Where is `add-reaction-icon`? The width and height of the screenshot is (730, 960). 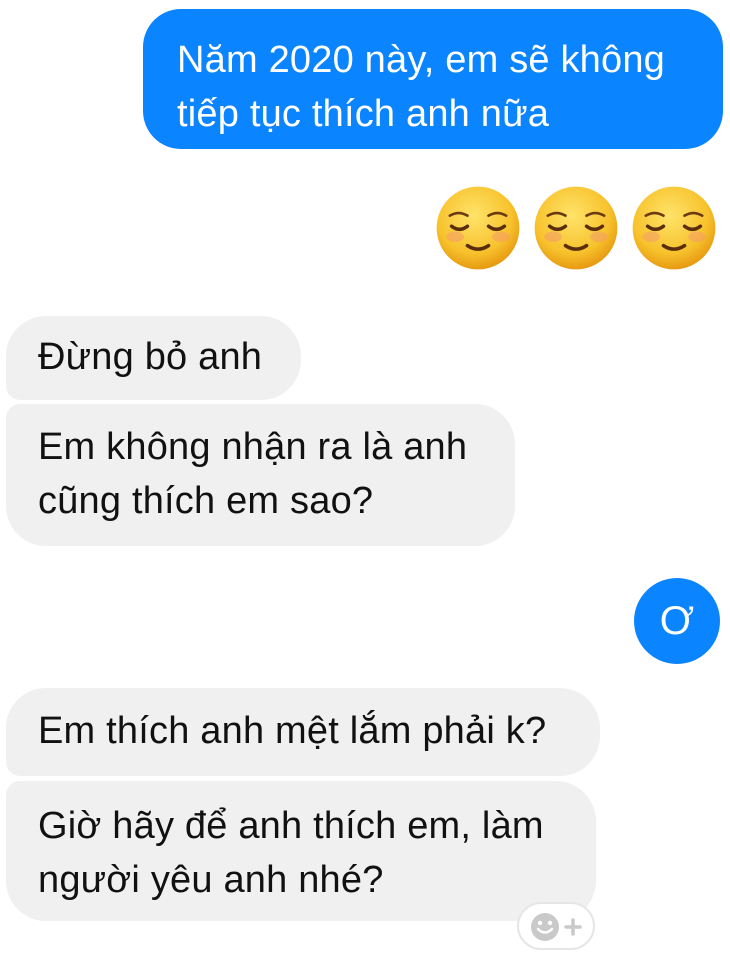 add-reaction-icon is located at coordinates (556, 927).